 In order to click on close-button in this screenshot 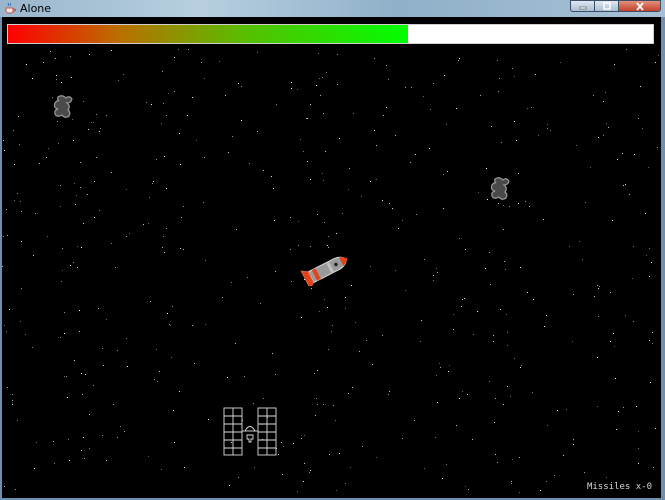, I will do `click(639, 6)`.